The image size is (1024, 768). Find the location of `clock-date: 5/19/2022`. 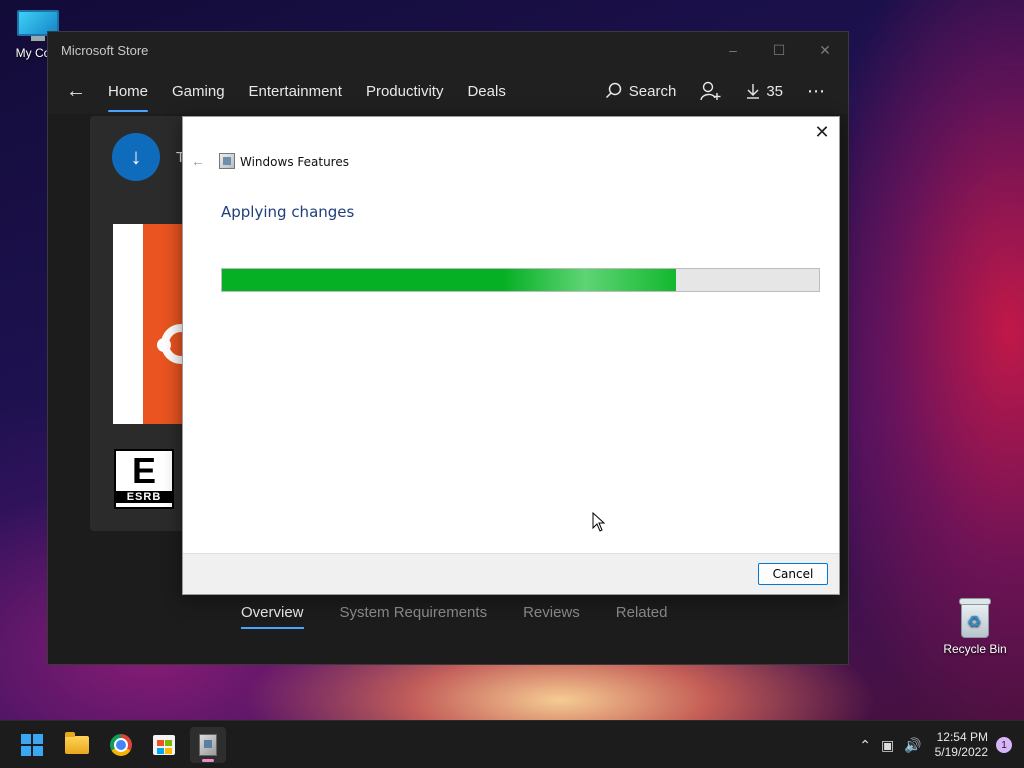

clock-date: 5/19/2022 is located at coordinates (961, 752).